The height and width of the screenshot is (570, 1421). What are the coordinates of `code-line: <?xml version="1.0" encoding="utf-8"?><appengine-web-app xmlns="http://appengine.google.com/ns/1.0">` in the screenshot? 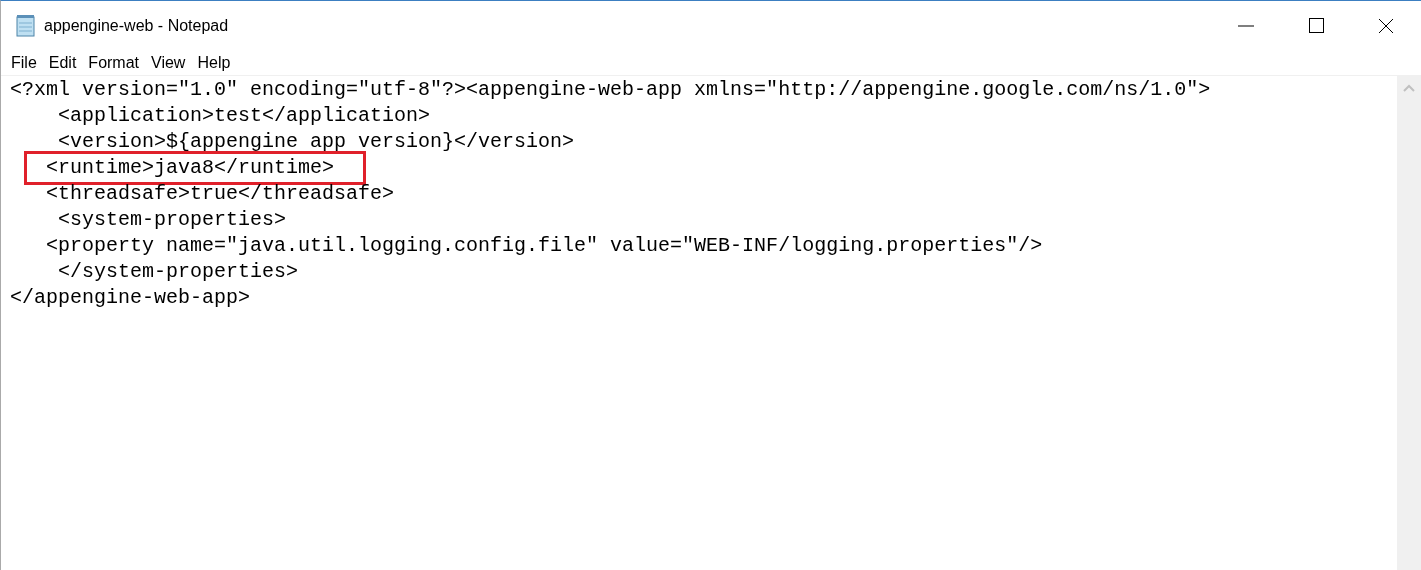 It's located at (610, 90).